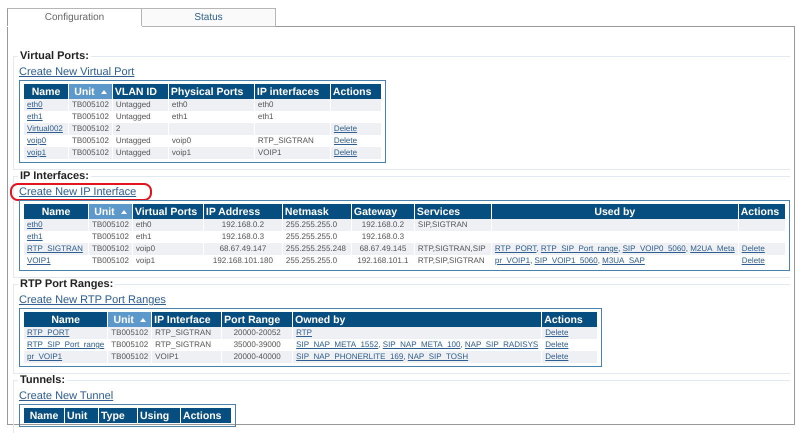 The width and height of the screenshot is (800, 433). Describe the element at coordinates (243, 248) in the screenshot. I see `table-cell: 68.67.49.147` at that location.